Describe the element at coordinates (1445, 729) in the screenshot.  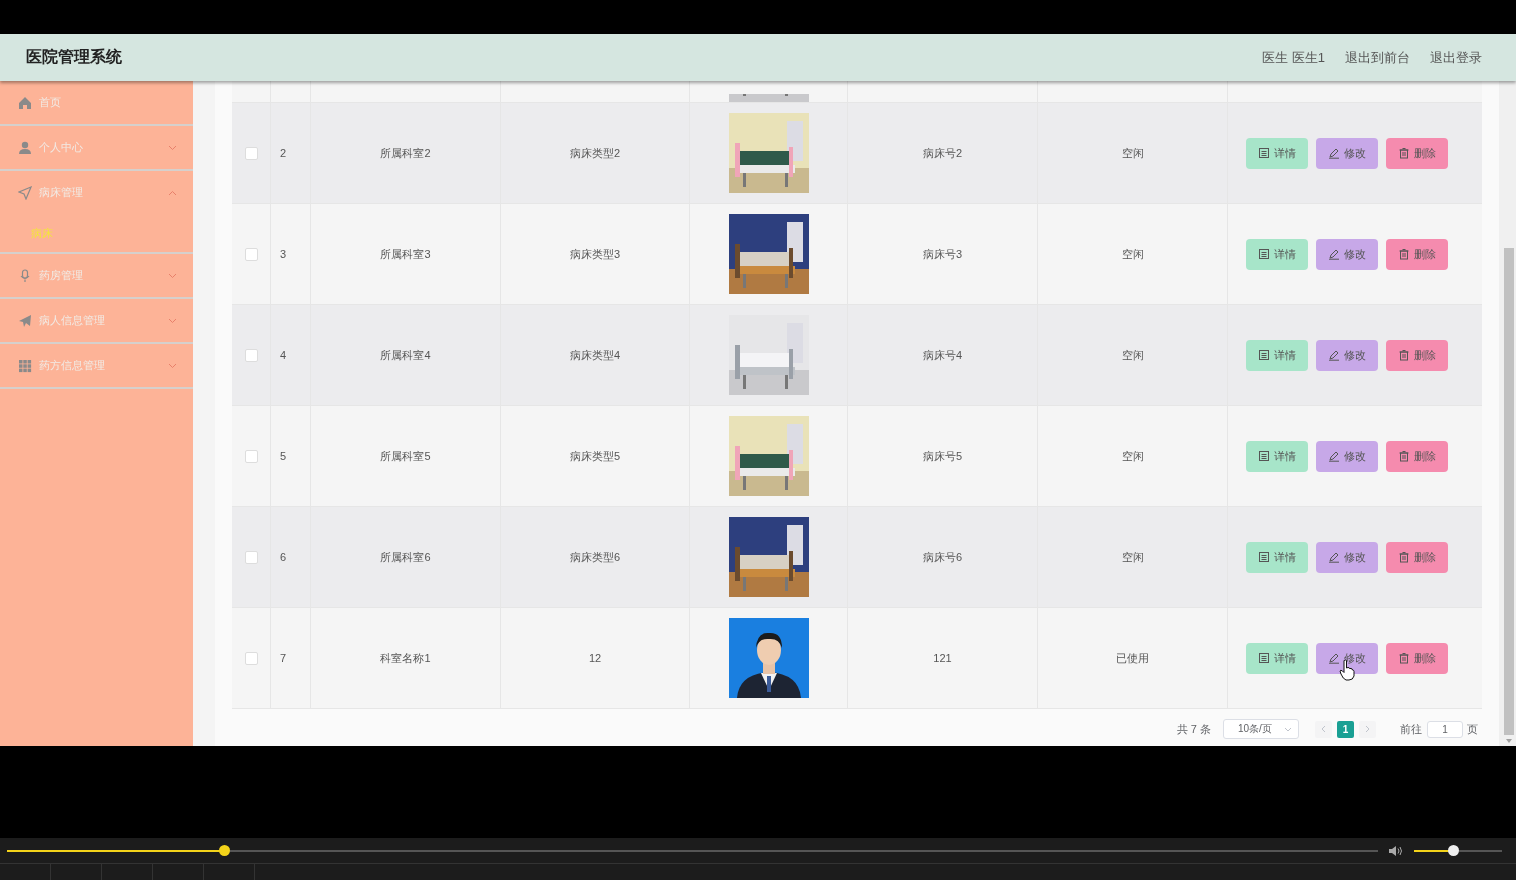
I see `goto-page-field: 1` at that location.